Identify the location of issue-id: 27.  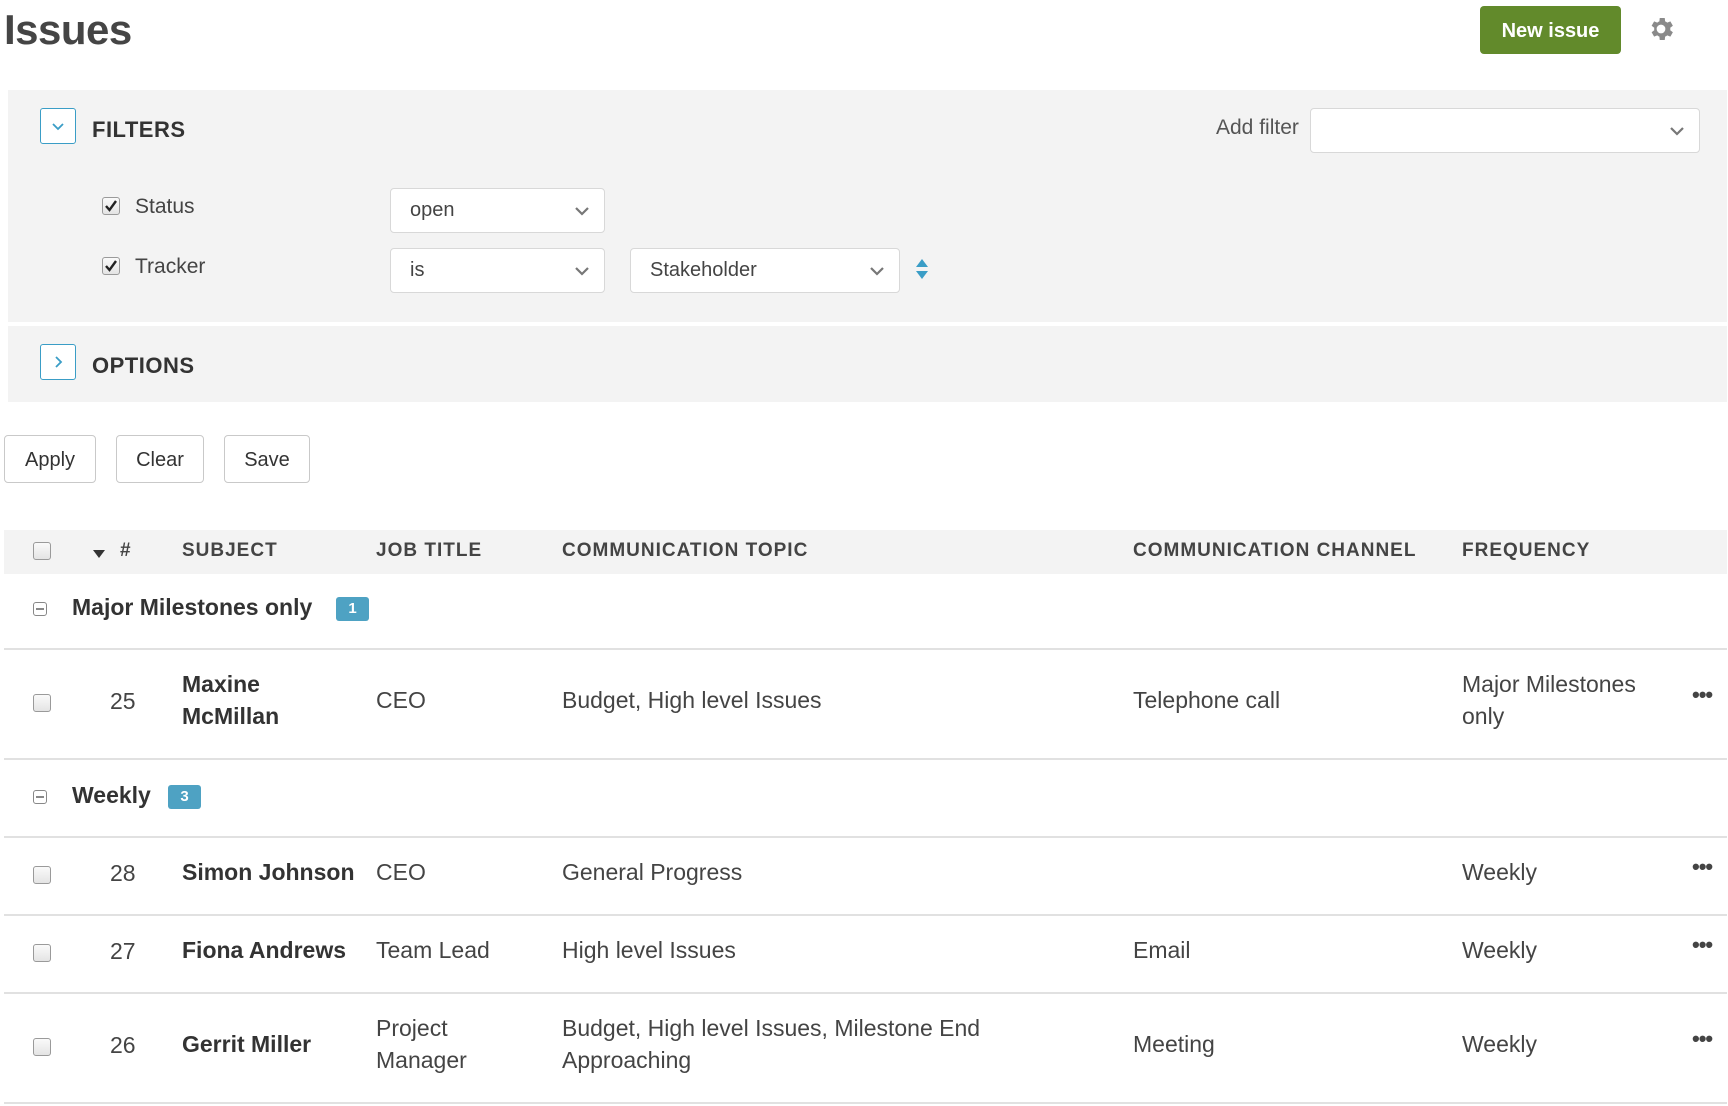
(123, 951).